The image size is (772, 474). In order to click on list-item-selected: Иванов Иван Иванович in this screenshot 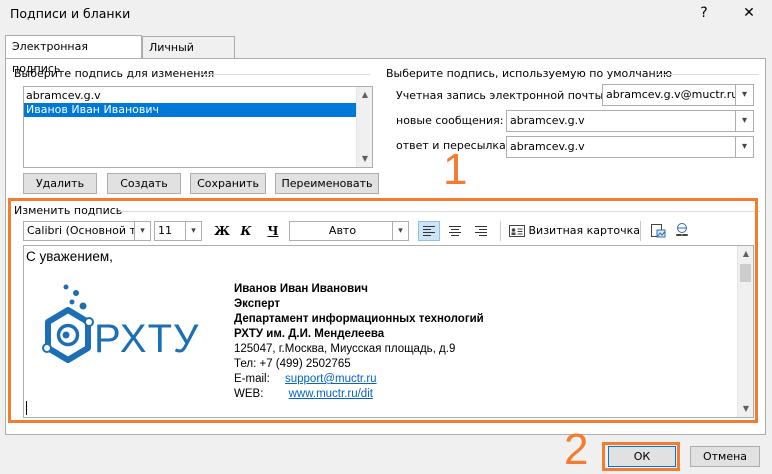, I will do `click(190, 110)`.